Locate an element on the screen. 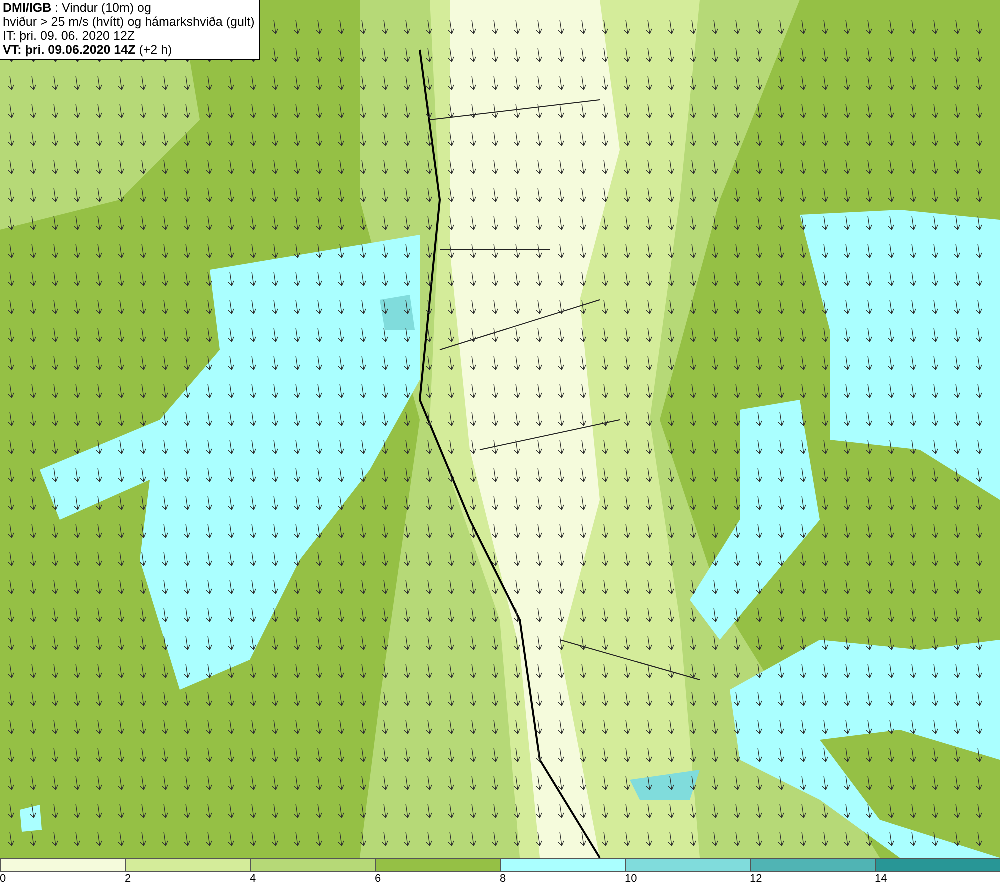 Image resolution: width=1000 pixels, height=887 pixels. info-line: VT: þri. 09.06.2020 14Z (+2 h) is located at coordinates (88, 50).